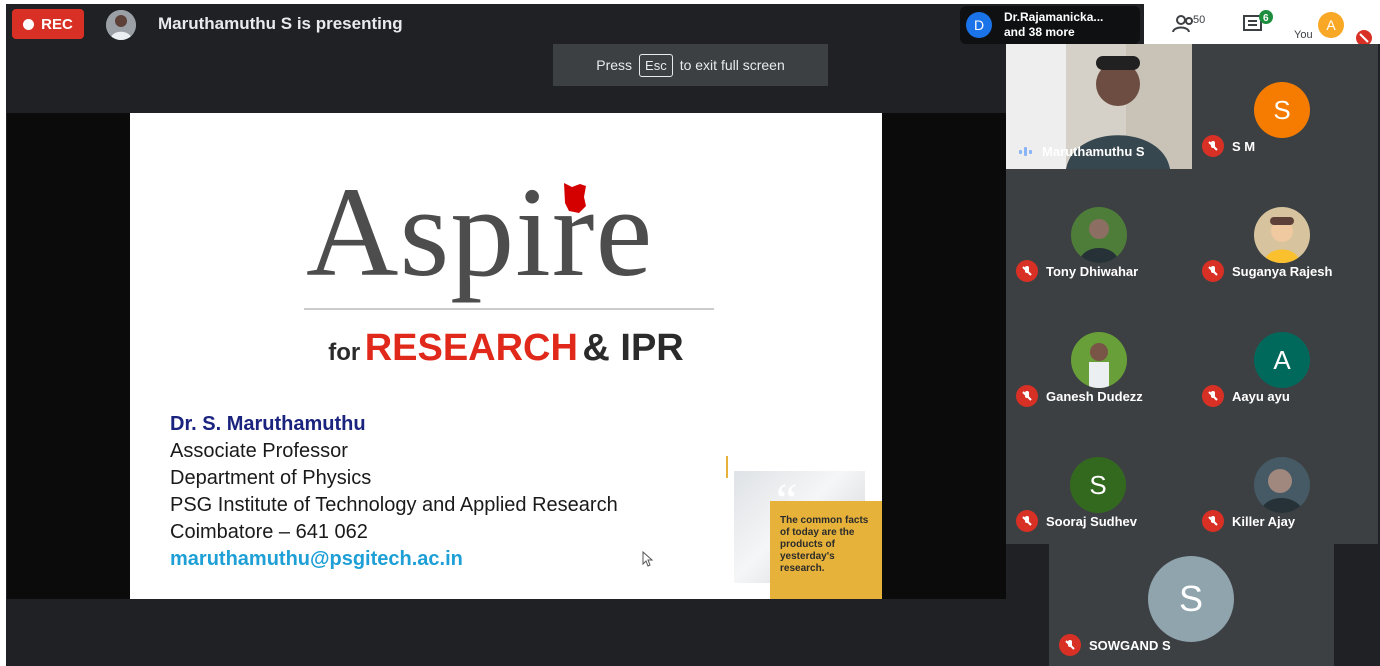 The width and height of the screenshot is (1380, 666). What do you see at coordinates (1094, 396) in the screenshot?
I see `participant-name: Ganesh Dudezz` at bounding box center [1094, 396].